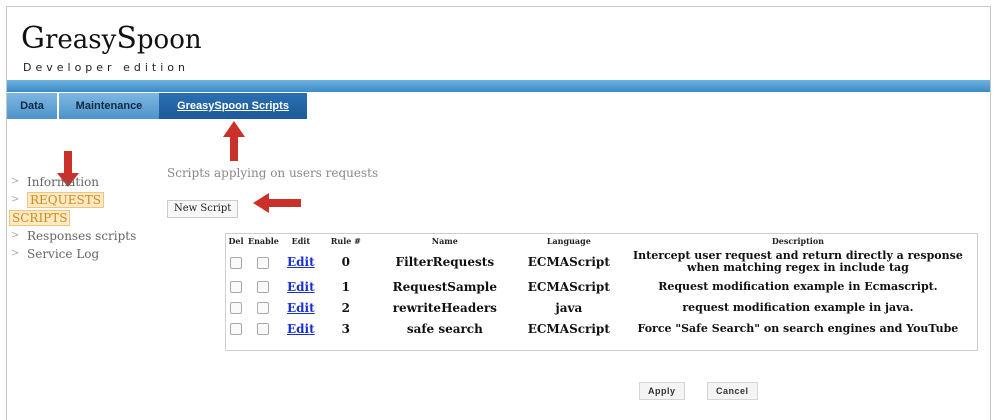 This screenshot has height=420, width=995. What do you see at coordinates (32, 106) in the screenshot?
I see `tab-data: Data` at bounding box center [32, 106].